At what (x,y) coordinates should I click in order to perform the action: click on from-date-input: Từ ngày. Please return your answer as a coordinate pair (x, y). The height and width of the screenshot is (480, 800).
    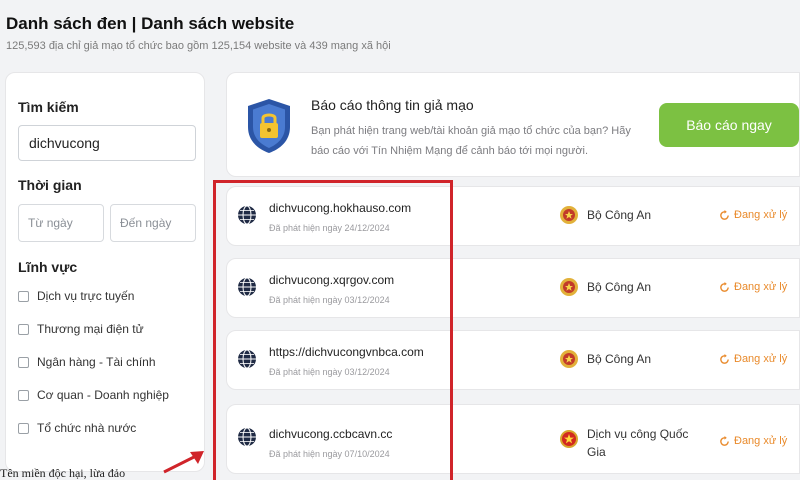
    Looking at the image, I should click on (61, 223).